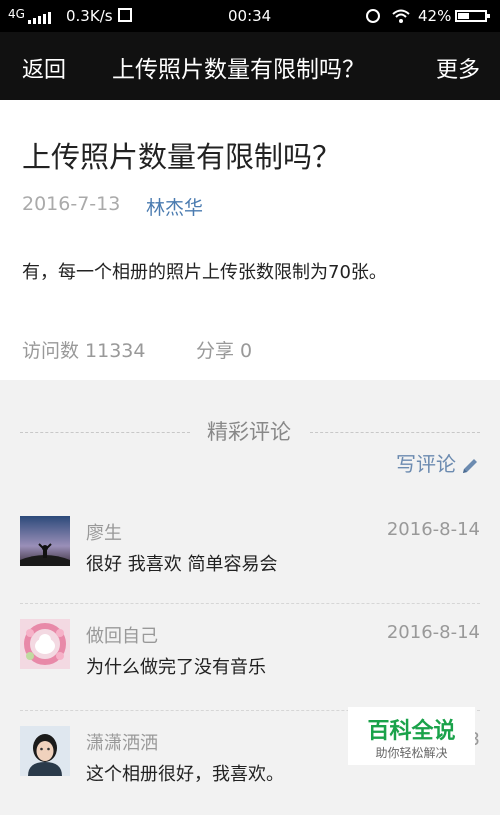 The height and width of the screenshot is (815, 500). Describe the element at coordinates (435, 16) in the screenshot. I see `battery-percent: 42%` at that location.